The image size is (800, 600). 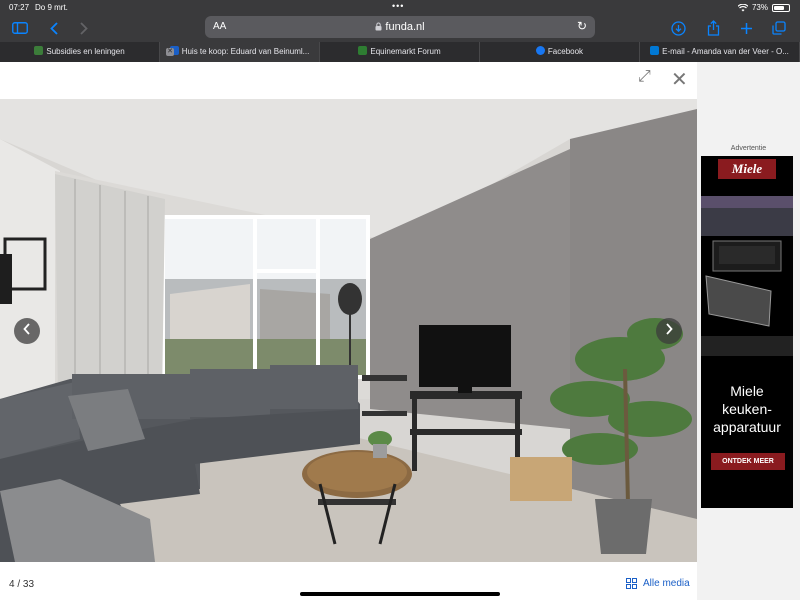 I want to click on grid-icon, so click(x=631, y=583).